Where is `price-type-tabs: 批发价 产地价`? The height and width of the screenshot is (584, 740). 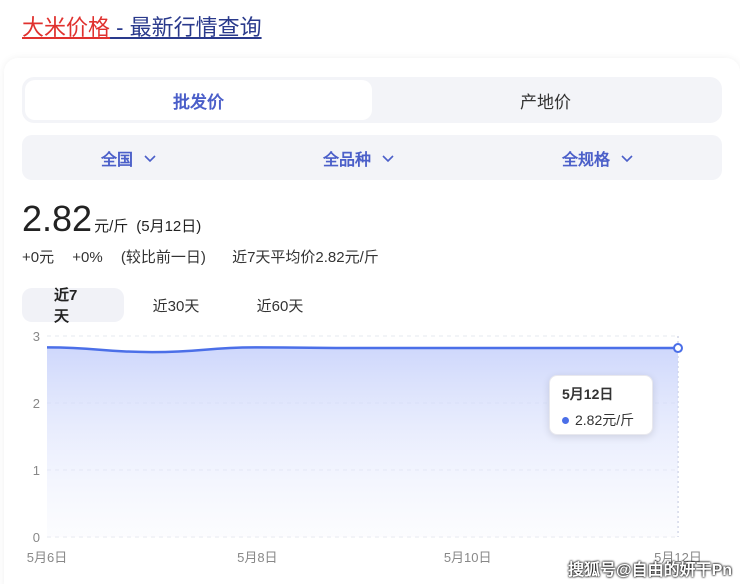
price-type-tabs: 批发价 产地价 is located at coordinates (372, 100).